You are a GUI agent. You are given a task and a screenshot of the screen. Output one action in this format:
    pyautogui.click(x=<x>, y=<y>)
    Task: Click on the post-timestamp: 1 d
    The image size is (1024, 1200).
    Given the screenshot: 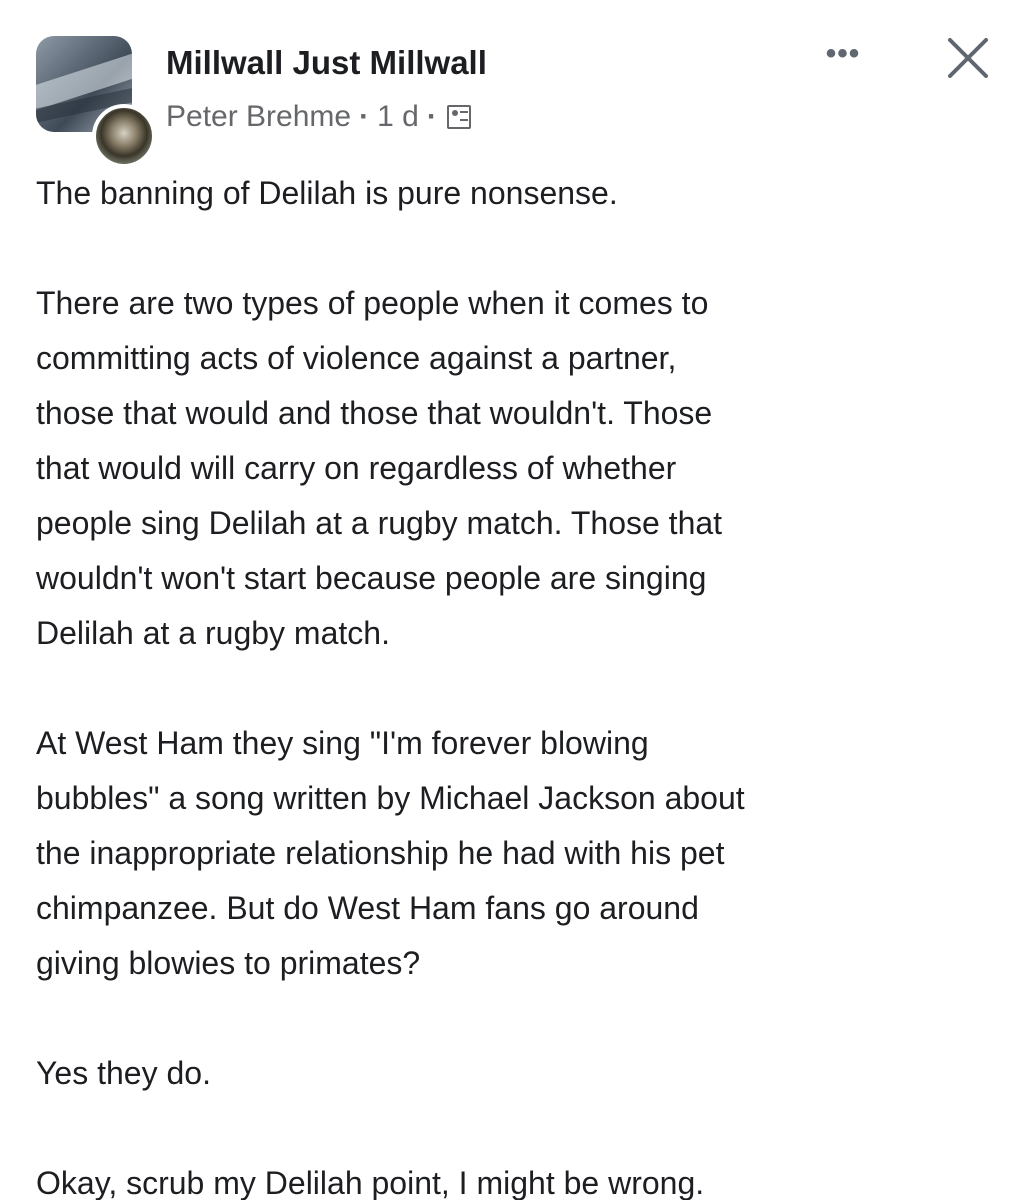 What is the action you would take?
    pyautogui.click(x=398, y=117)
    